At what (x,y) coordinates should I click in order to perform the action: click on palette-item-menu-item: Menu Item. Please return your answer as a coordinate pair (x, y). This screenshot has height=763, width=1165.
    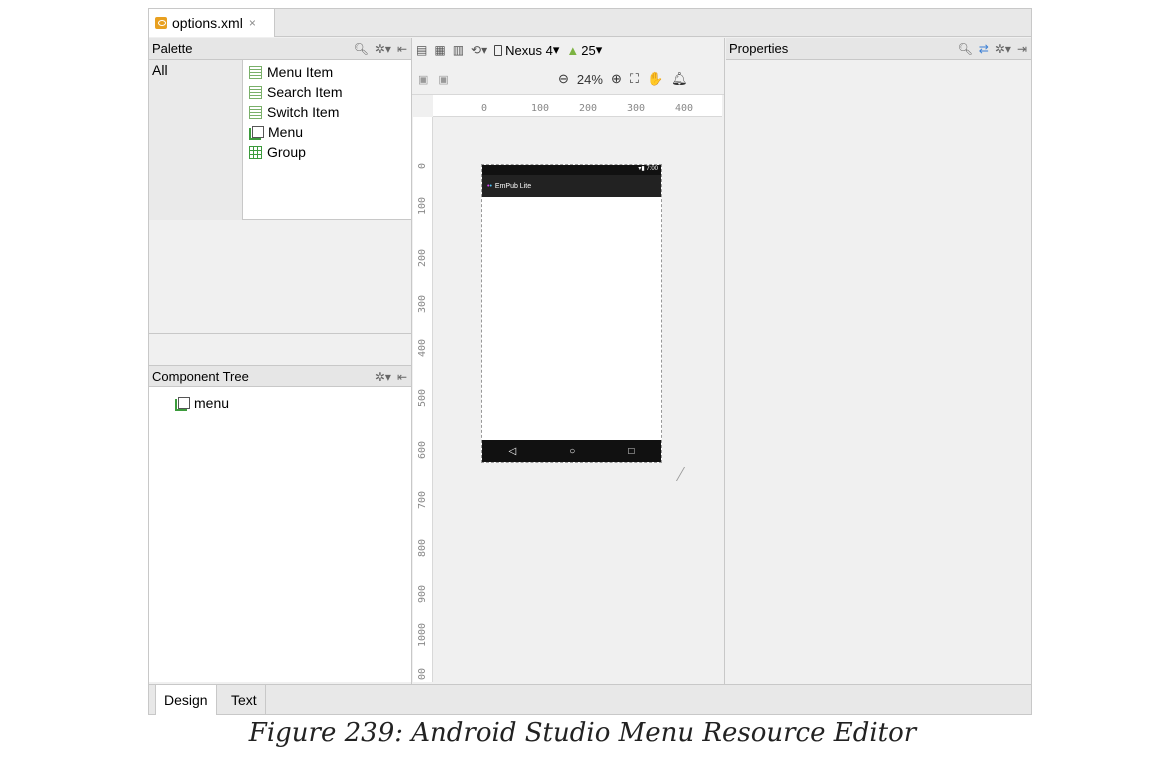
    Looking at the image, I should click on (291, 72).